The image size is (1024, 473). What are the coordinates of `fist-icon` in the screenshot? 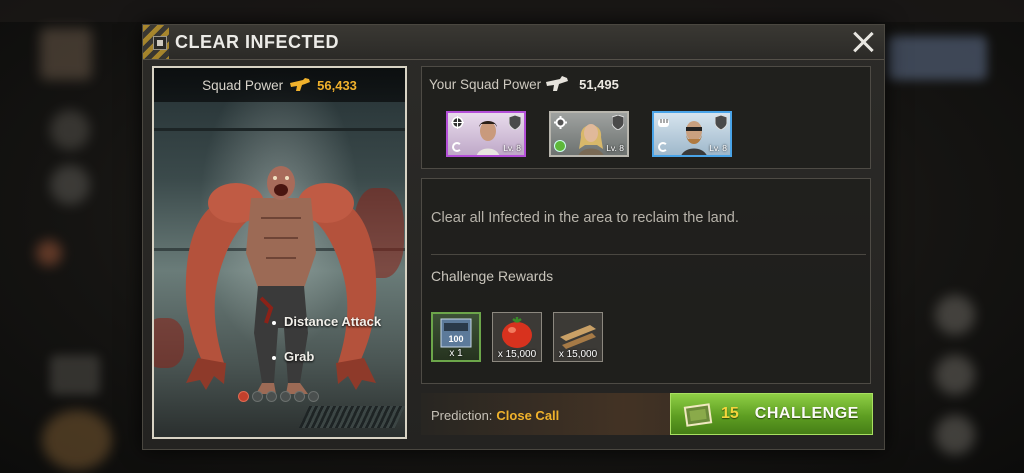 It's located at (663, 123).